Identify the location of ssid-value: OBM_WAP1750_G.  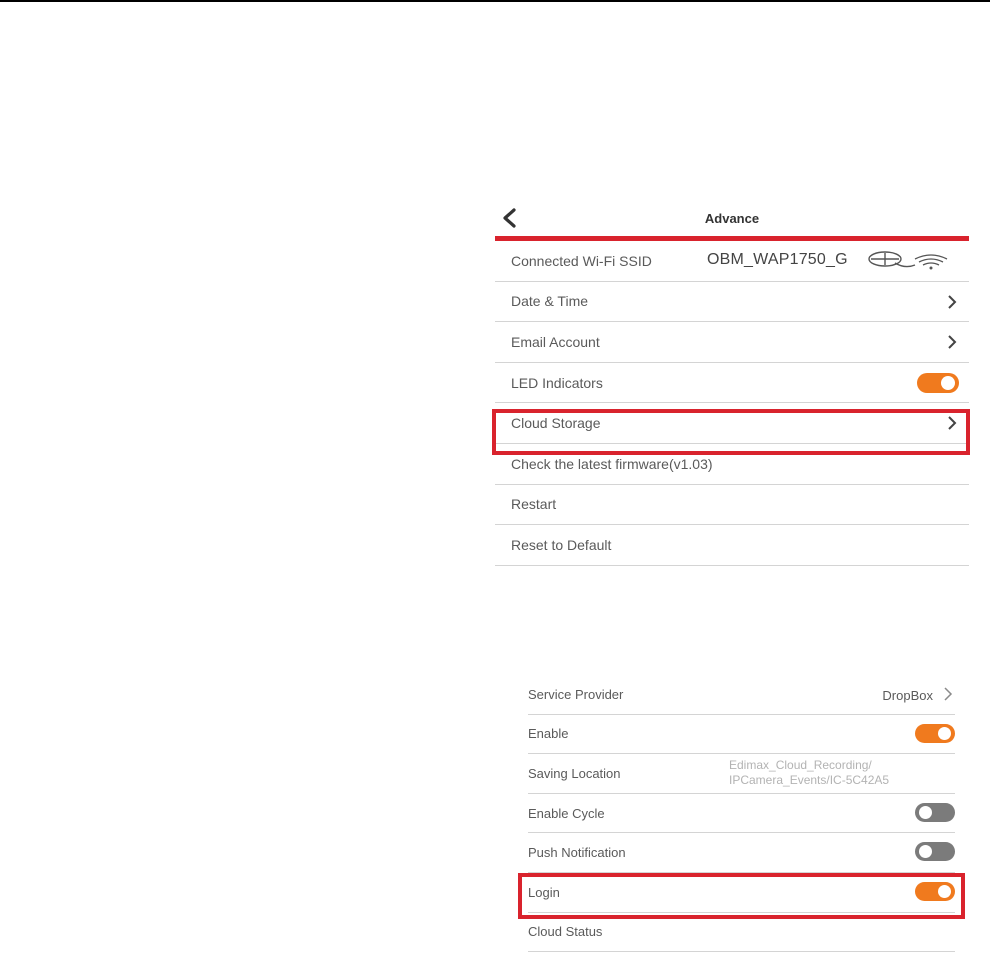
(777, 259).